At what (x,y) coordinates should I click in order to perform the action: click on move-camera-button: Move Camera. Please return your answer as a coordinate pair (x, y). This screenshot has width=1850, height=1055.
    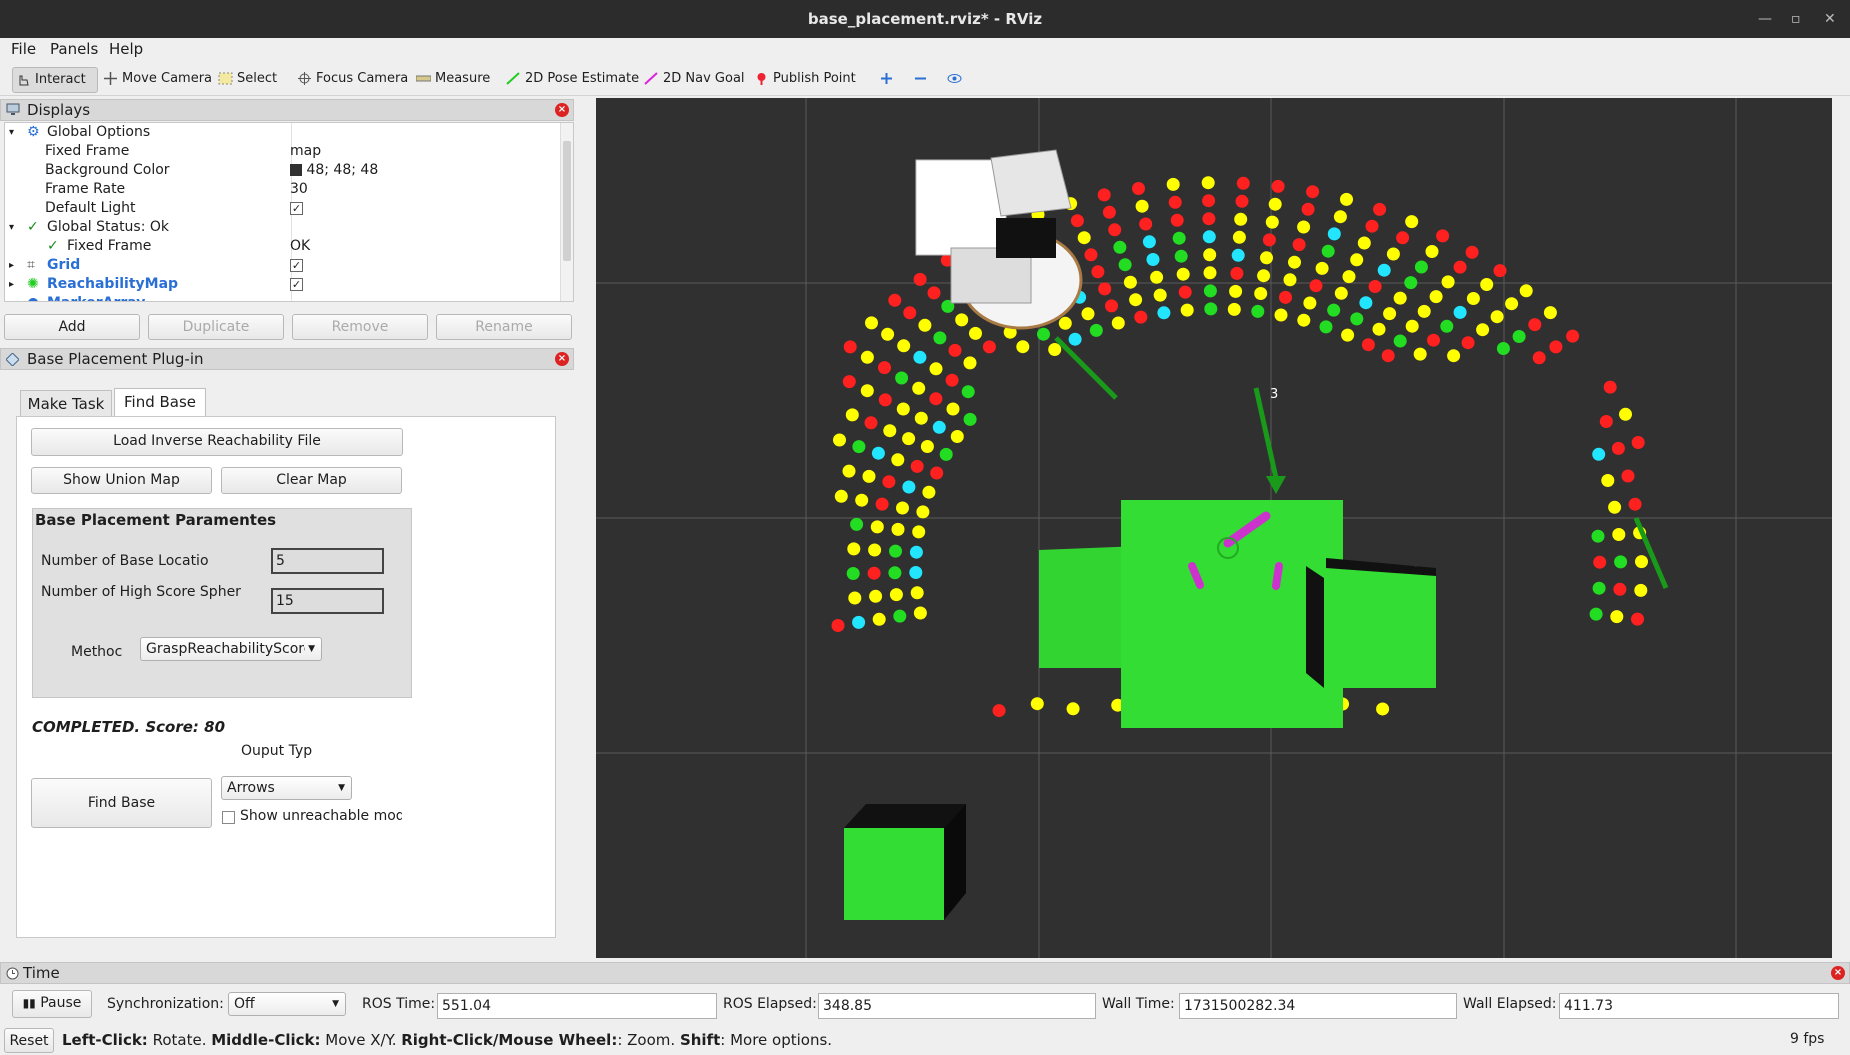
    Looking at the image, I should click on (156, 80).